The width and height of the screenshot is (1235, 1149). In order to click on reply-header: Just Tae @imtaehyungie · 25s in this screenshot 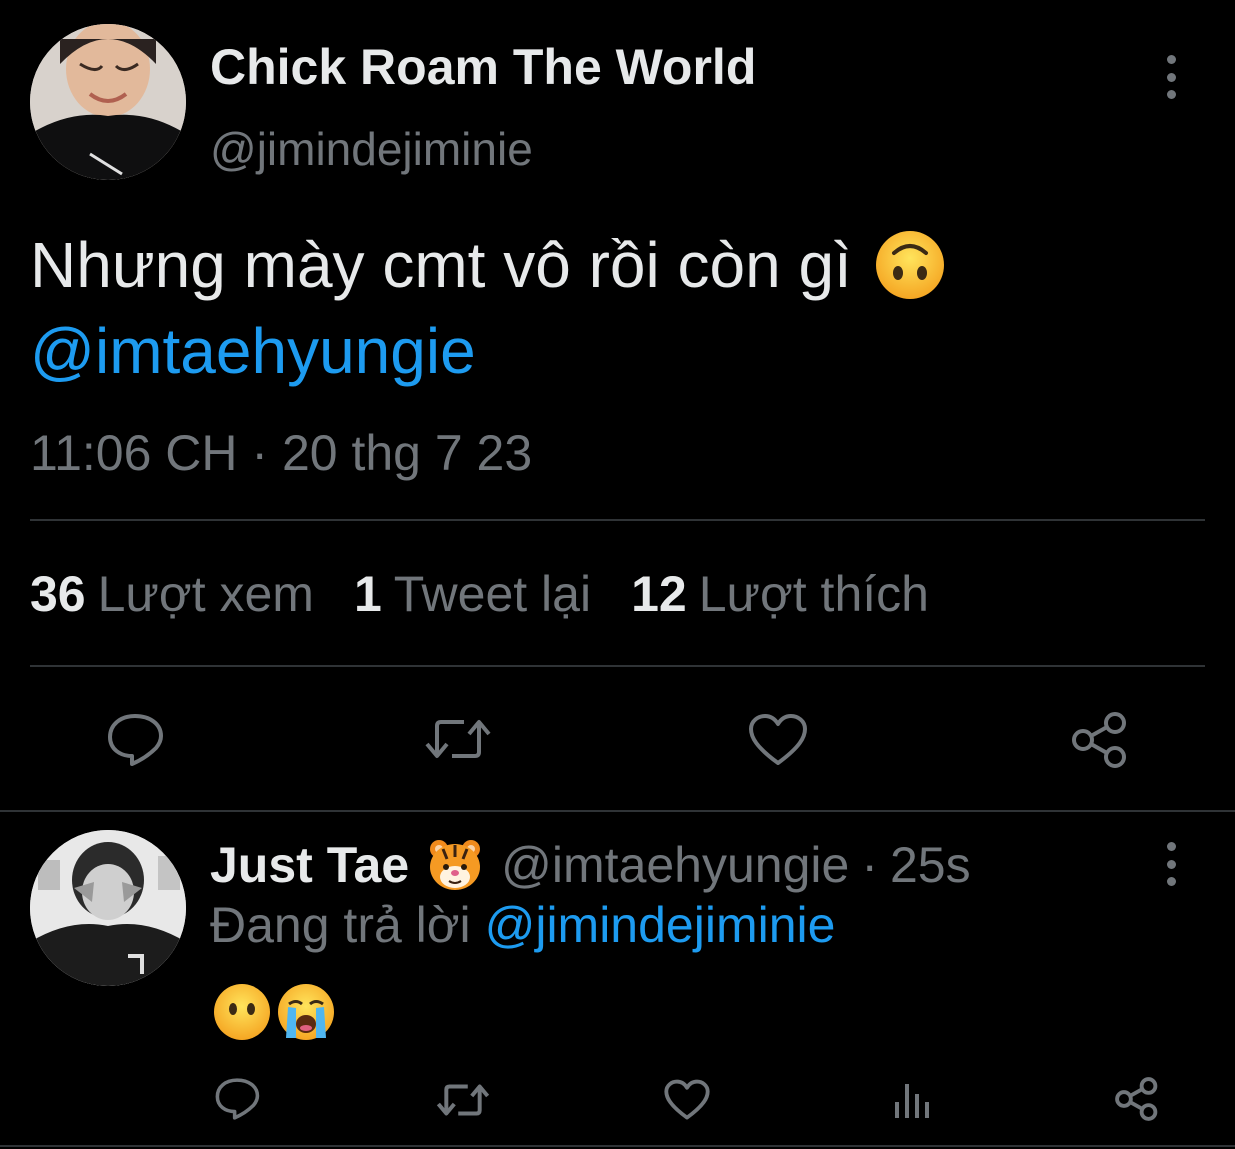, I will do `click(590, 865)`.